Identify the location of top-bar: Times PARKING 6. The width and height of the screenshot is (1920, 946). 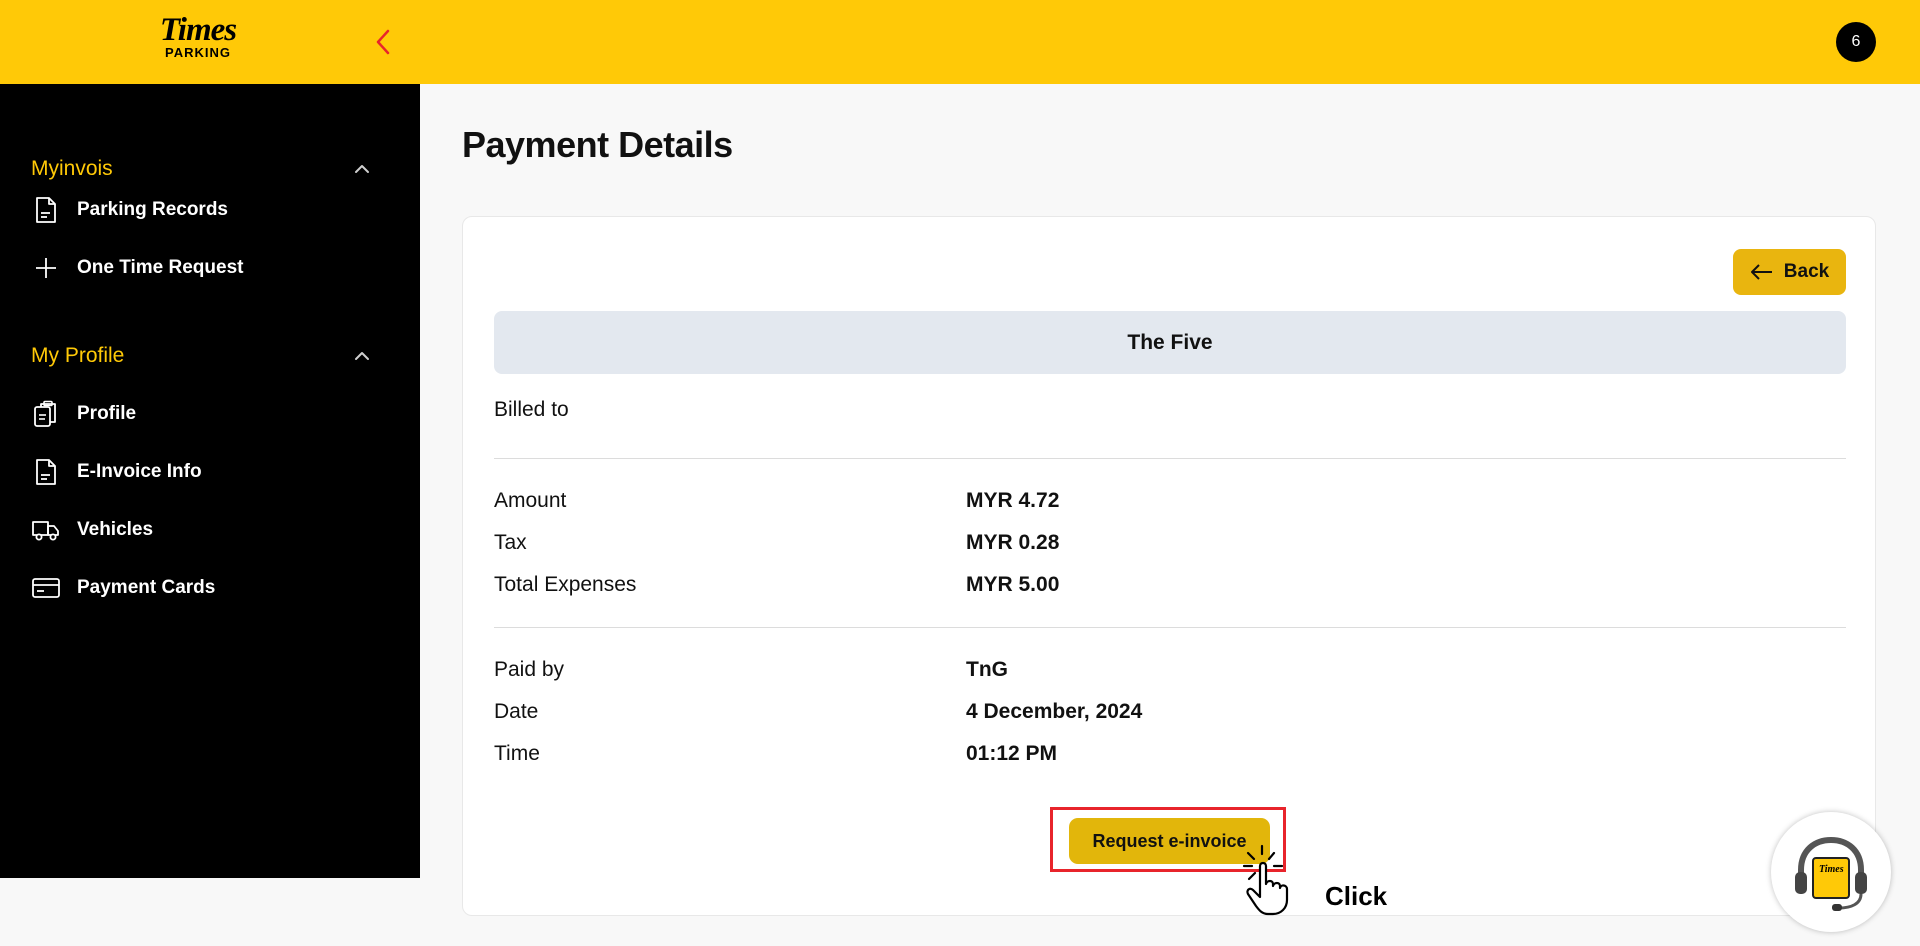
(960, 42).